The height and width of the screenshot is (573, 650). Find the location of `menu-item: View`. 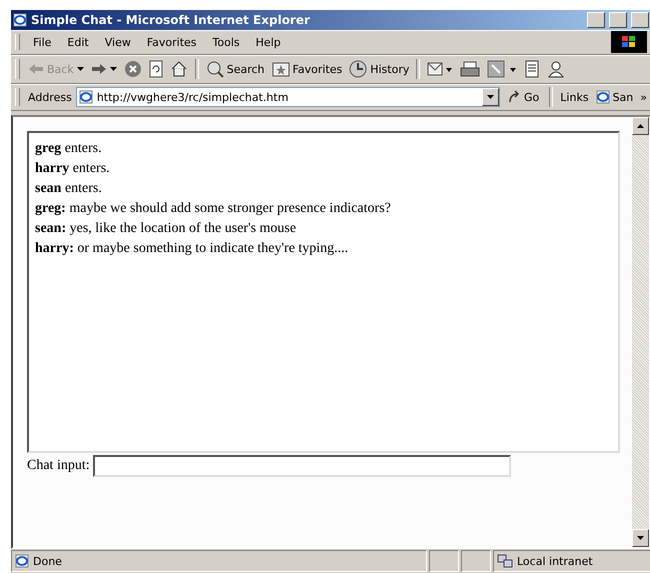

menu-item: View is located at coordinates (118, 42).